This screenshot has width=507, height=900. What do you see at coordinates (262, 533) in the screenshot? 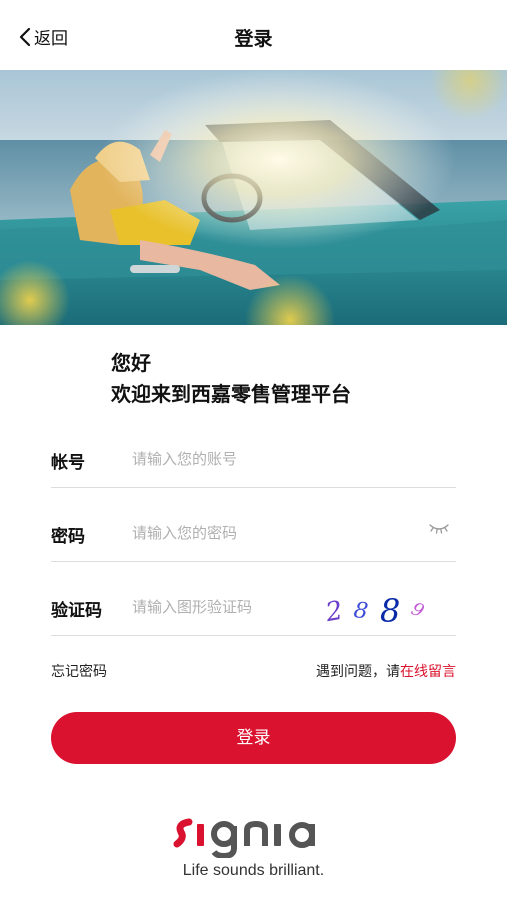
I see `password-input` at bounding box center [262, 533].